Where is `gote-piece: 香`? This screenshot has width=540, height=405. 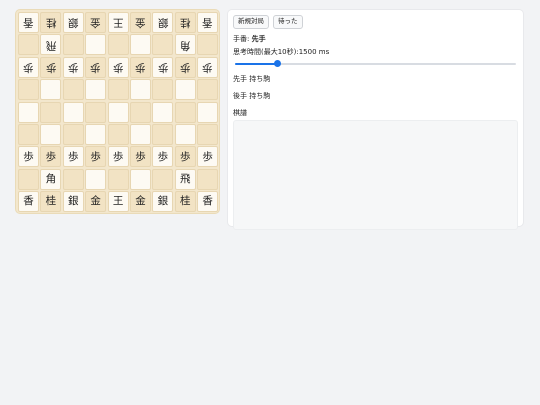
gote-piece: 香 is located at coordinates (28, 22).